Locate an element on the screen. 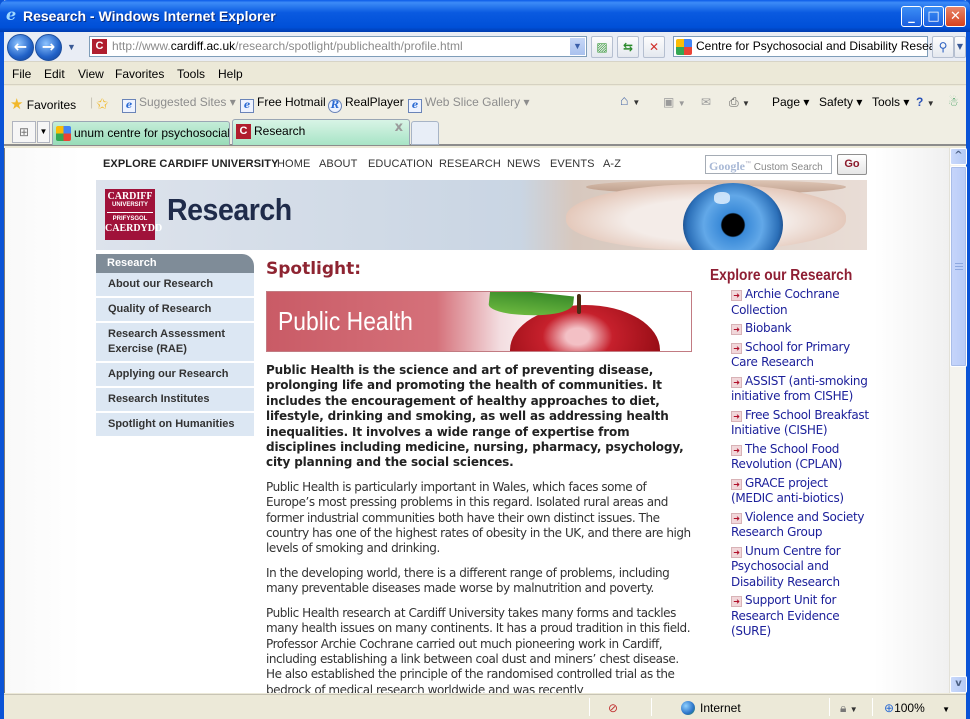 The width and height of the screenshot is (970, 719). home-button: ⌂ ▼ is located at coordinates (630, 100).